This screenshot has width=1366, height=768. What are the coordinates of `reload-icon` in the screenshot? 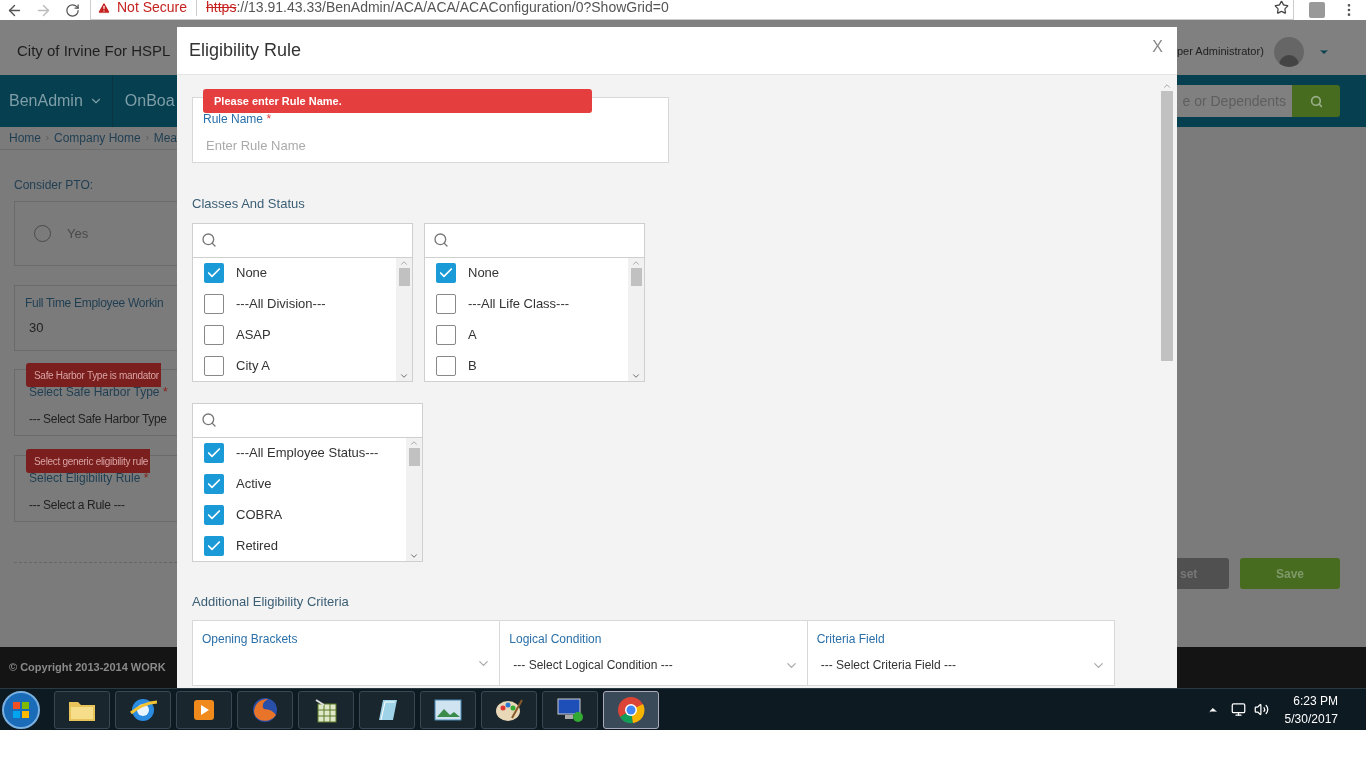 It's located at (72, 10).